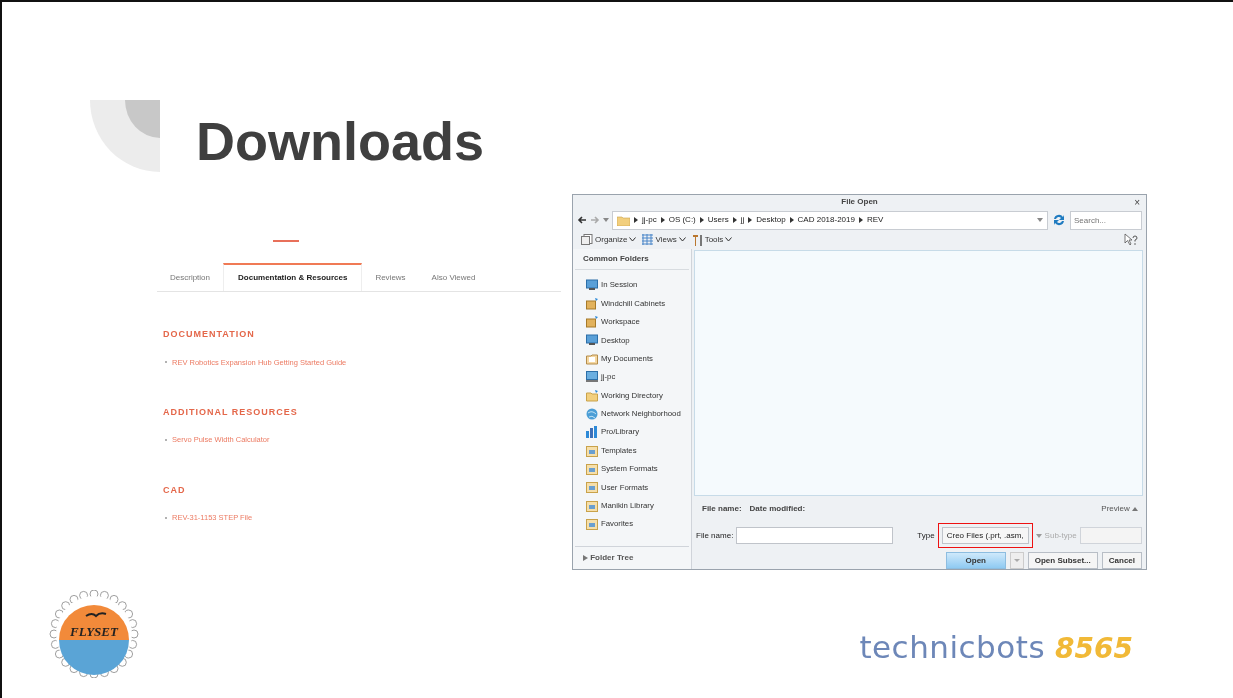  I want to click on logo-number: 8565, so click(1094, 648).